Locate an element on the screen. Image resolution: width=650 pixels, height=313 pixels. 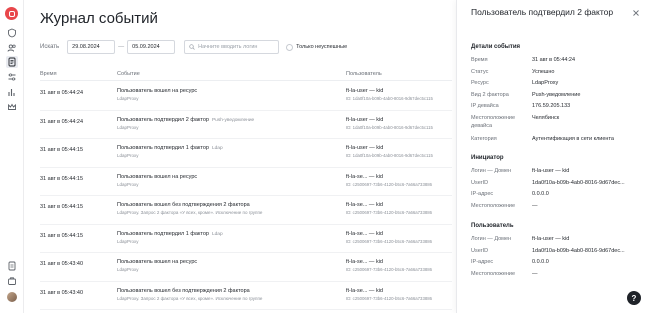
row-event-tag: Push-уведомление is located at coordinates (233, 120).